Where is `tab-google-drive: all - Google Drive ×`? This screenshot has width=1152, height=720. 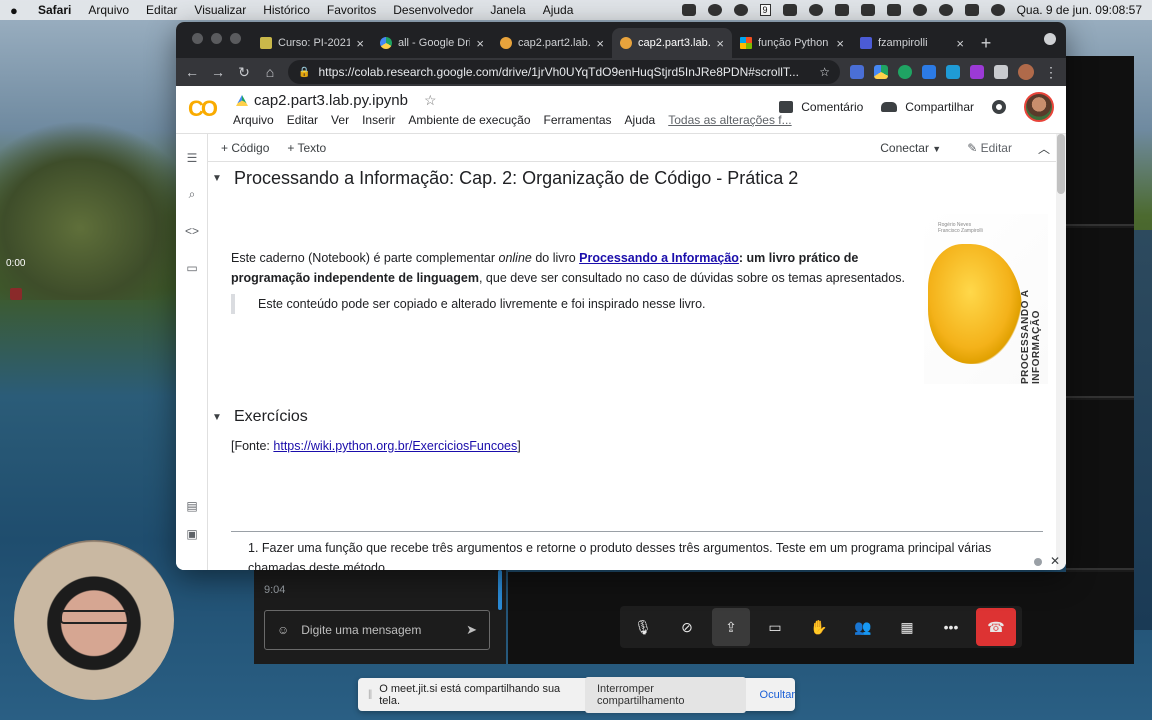
tab-google-drive: all - Google Drive × is located at coordinates (432, 43).